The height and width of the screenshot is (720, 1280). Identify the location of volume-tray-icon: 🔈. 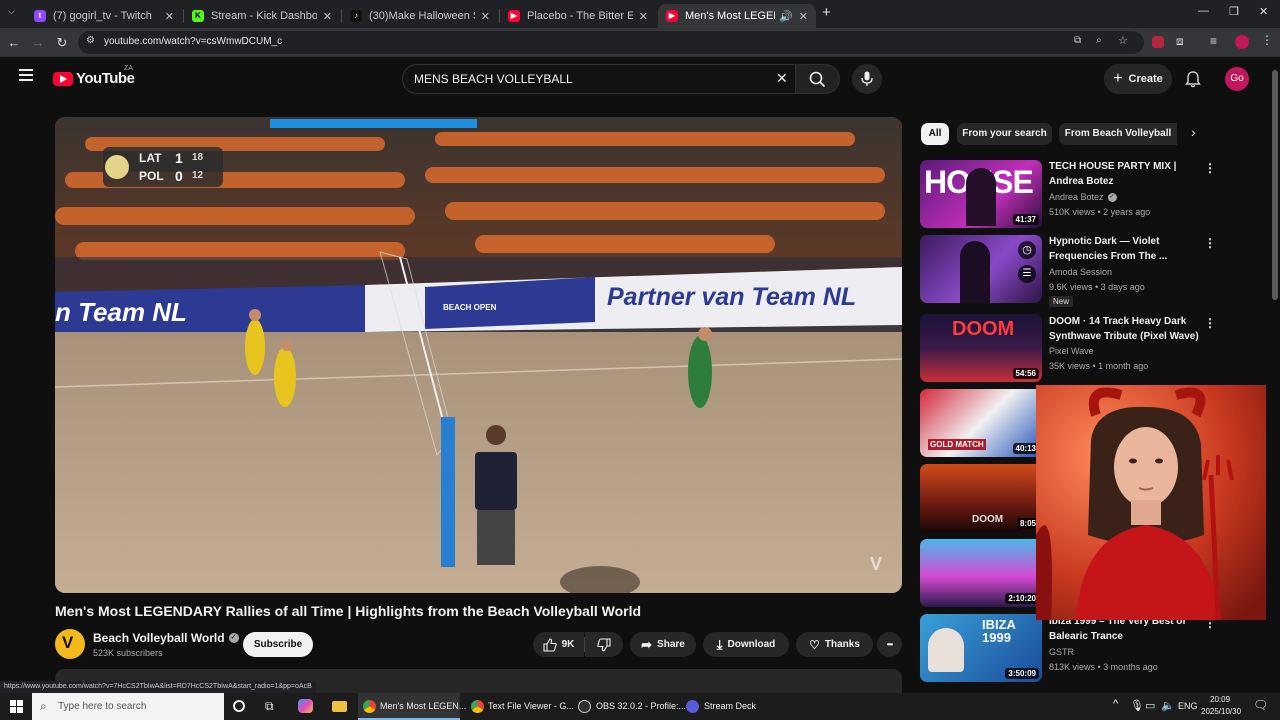
(1168, 705).